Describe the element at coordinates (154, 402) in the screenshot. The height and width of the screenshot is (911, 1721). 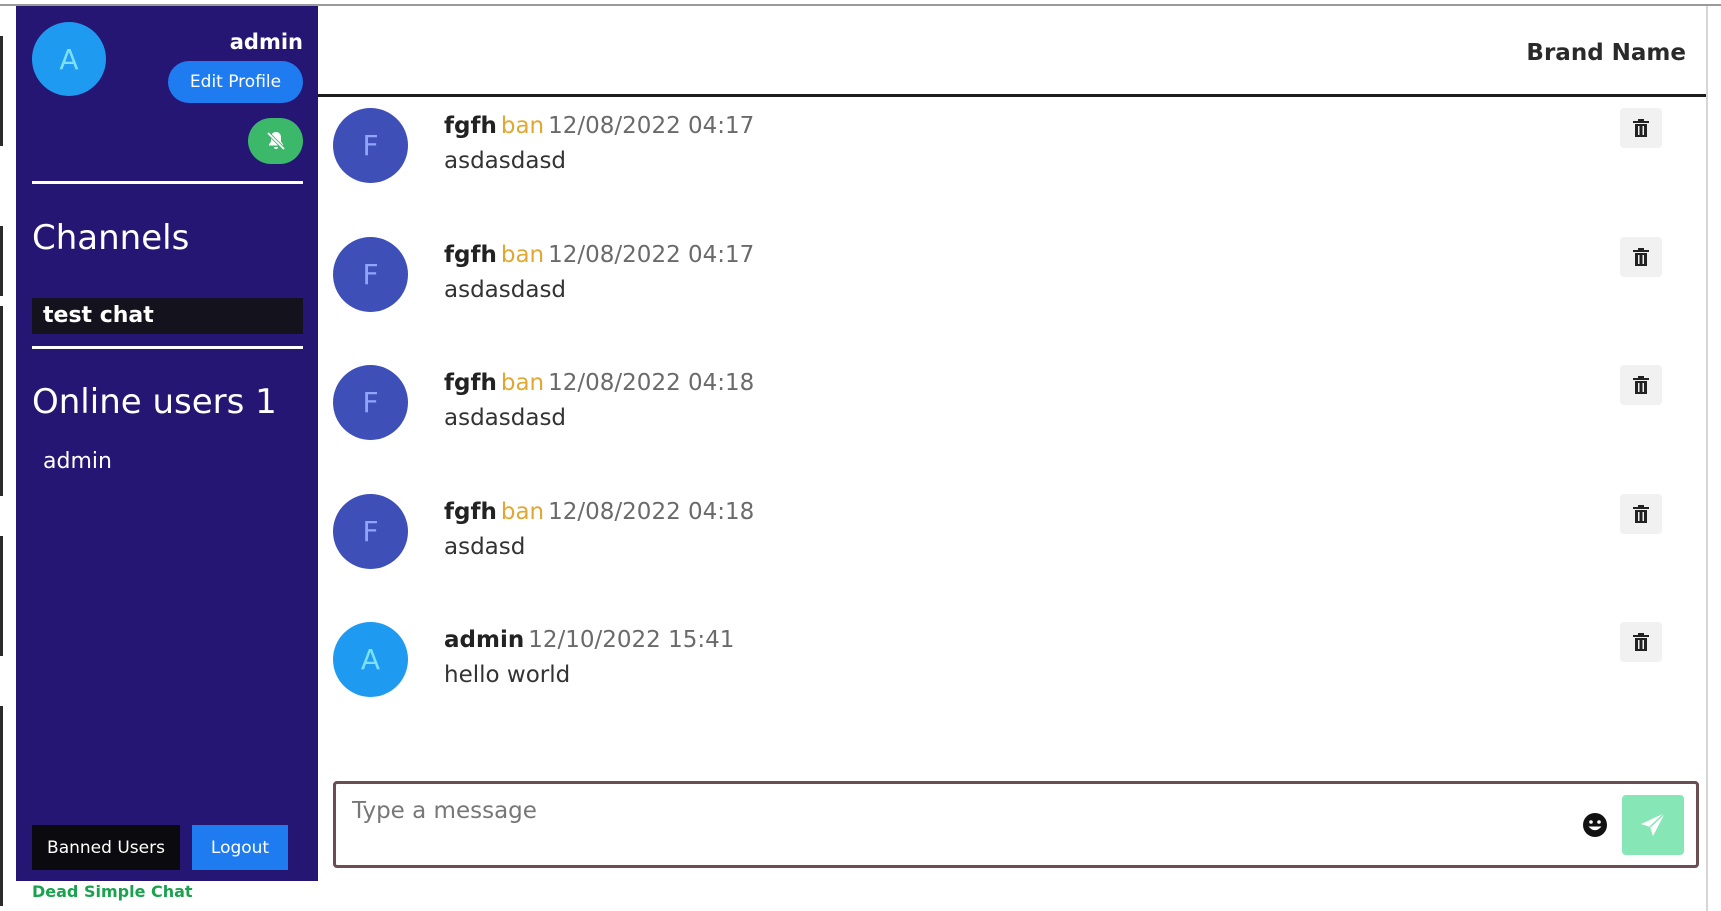
I see `online-users-heading: Online users 1` at that location.